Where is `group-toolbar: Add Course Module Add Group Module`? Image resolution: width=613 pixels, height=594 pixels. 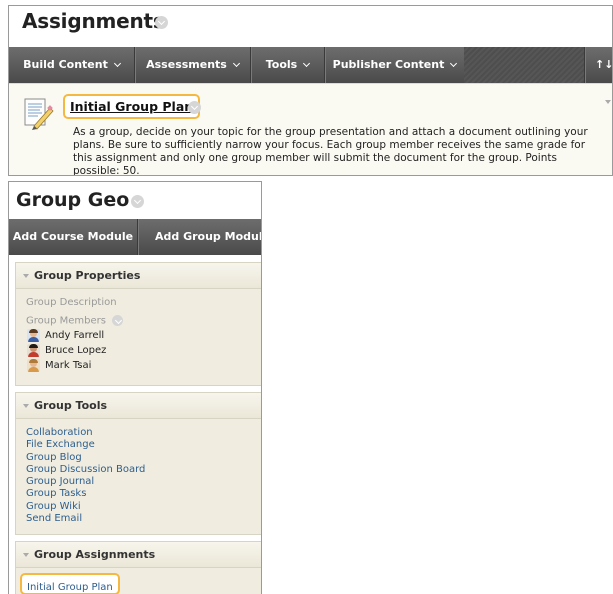 group-toolbar: Add Course Module Add Group Module is located at coordinates (135, 237).